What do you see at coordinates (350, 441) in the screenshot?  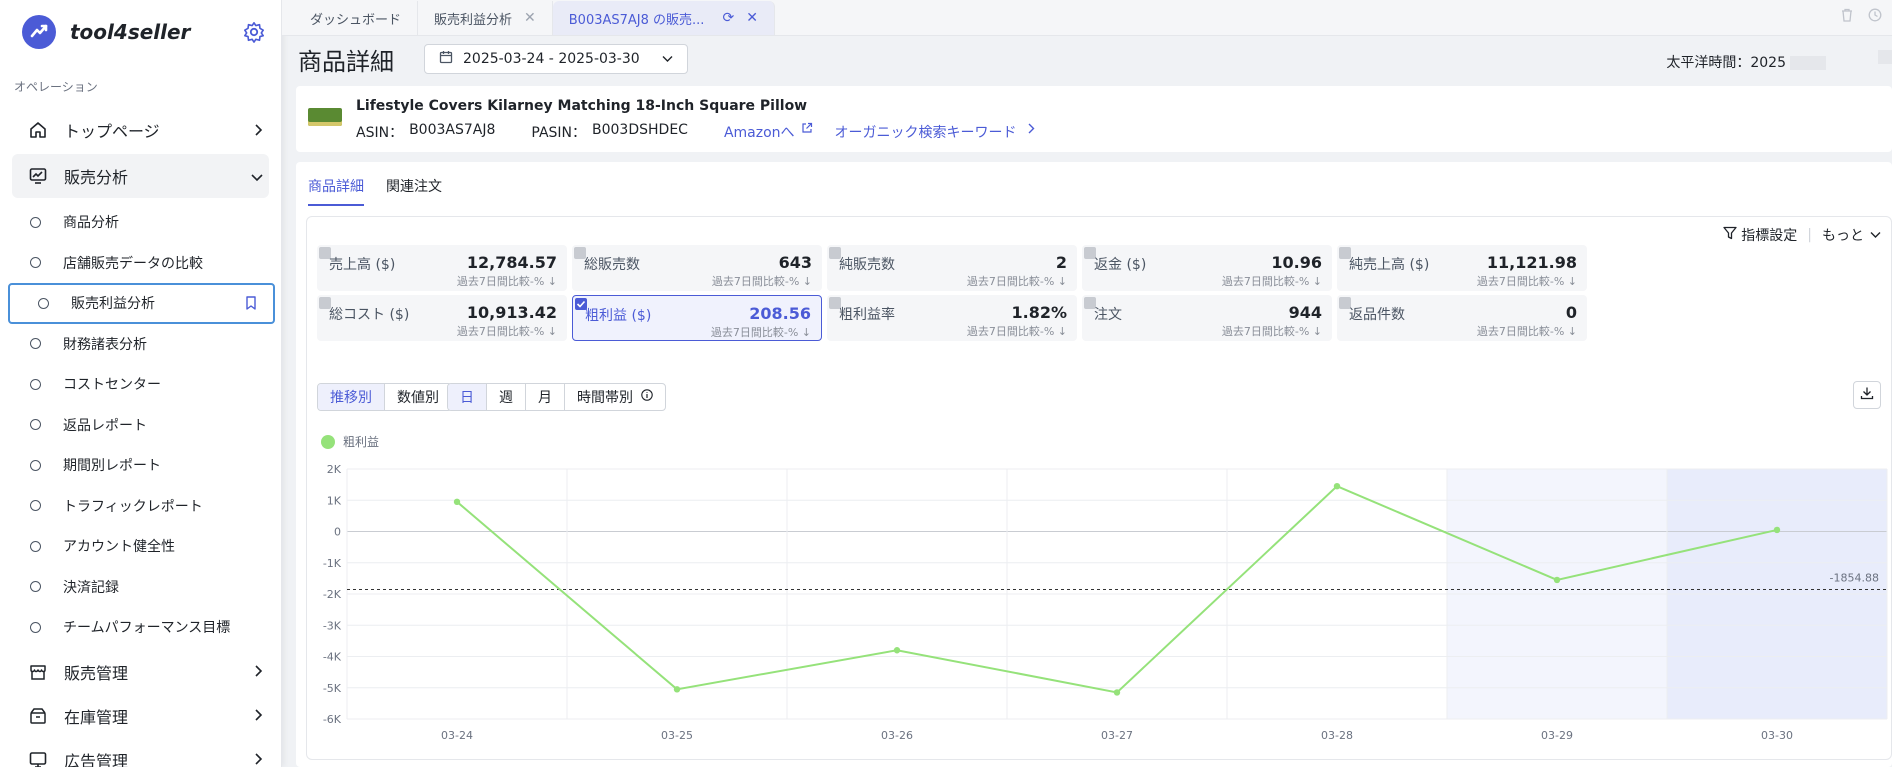 I see `chart-legend: 粗利益` at bounding box center [350, 441].